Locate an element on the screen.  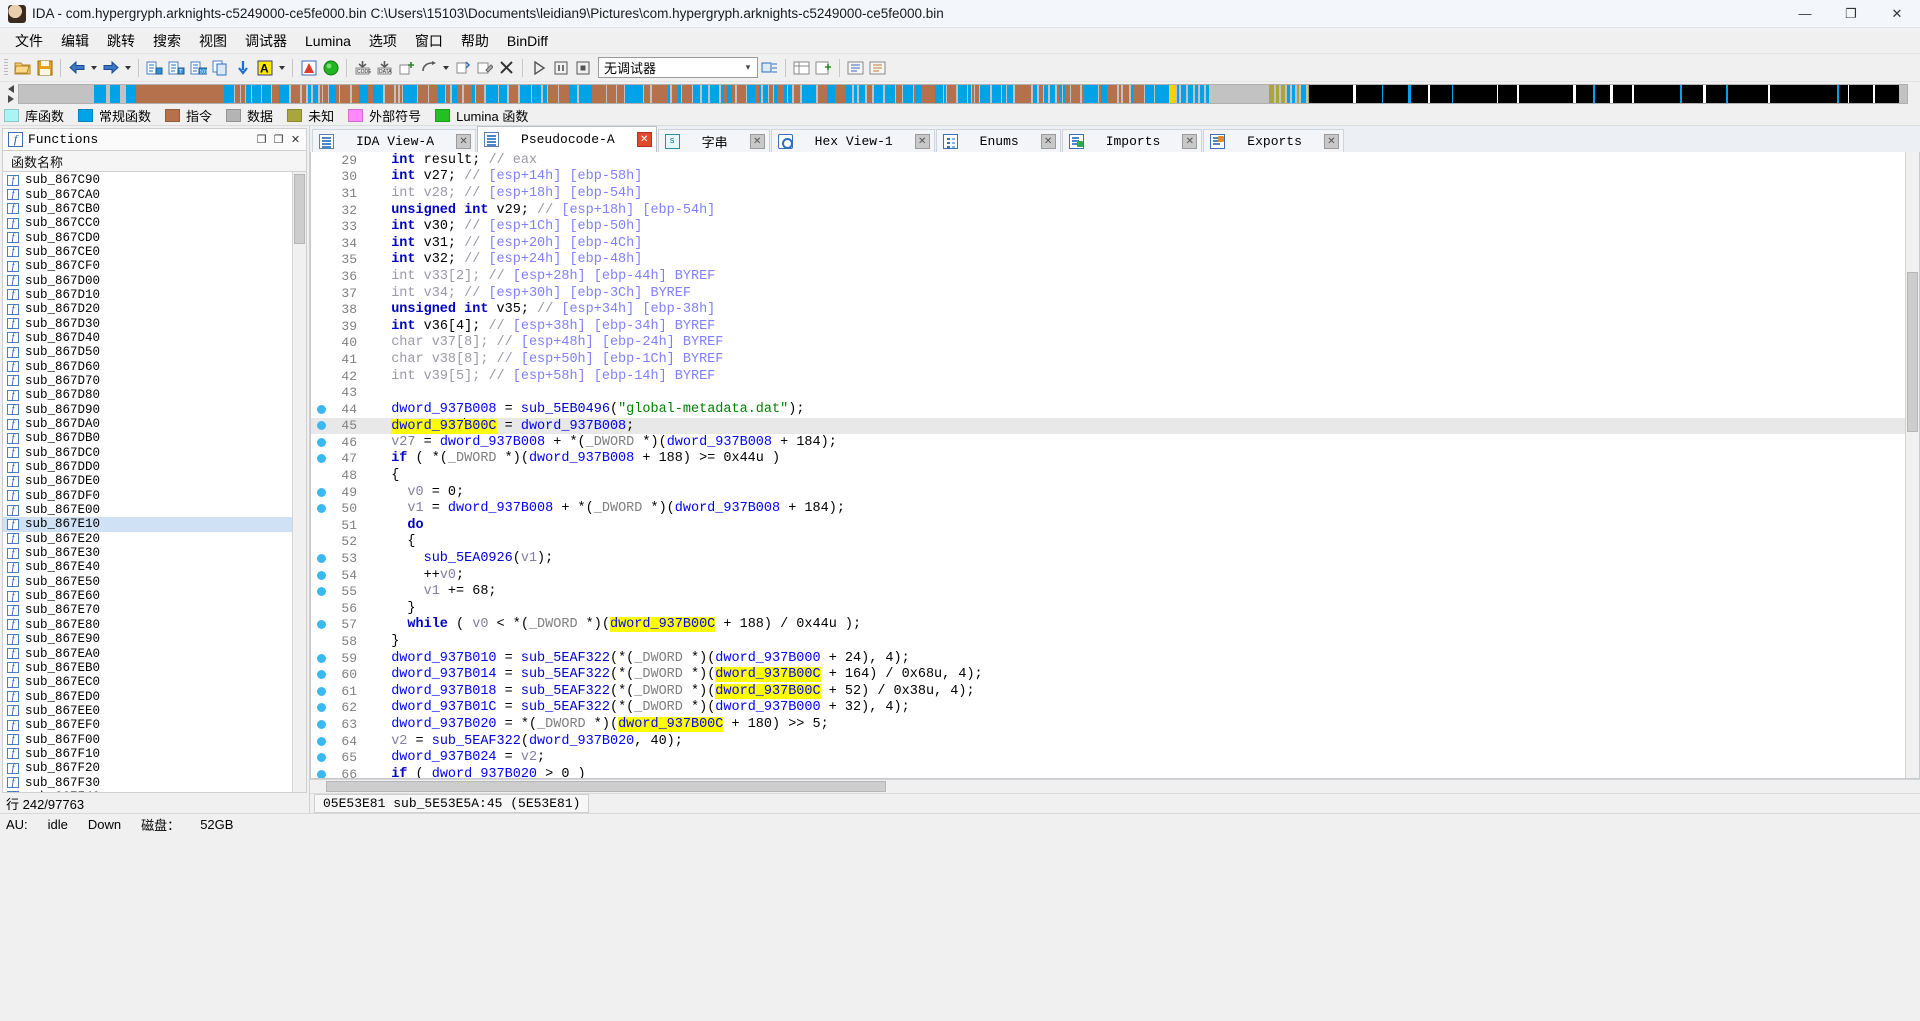
function-list-item: f sub_867E50 is located at coordinates (147, 582).